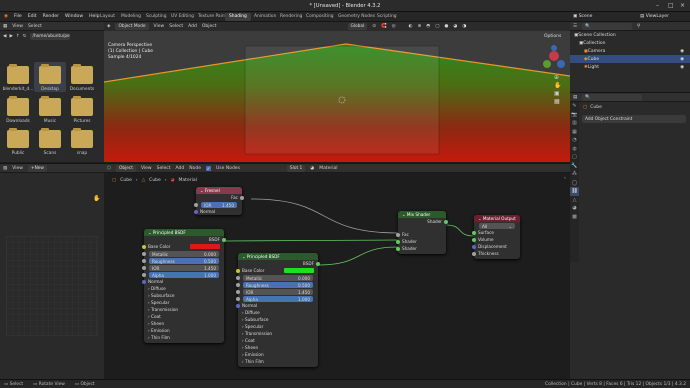  What do you see at coordinates (32, 16) in the screenshot?
I see `menu-edit: Edit` at bounding box center [32, 16].